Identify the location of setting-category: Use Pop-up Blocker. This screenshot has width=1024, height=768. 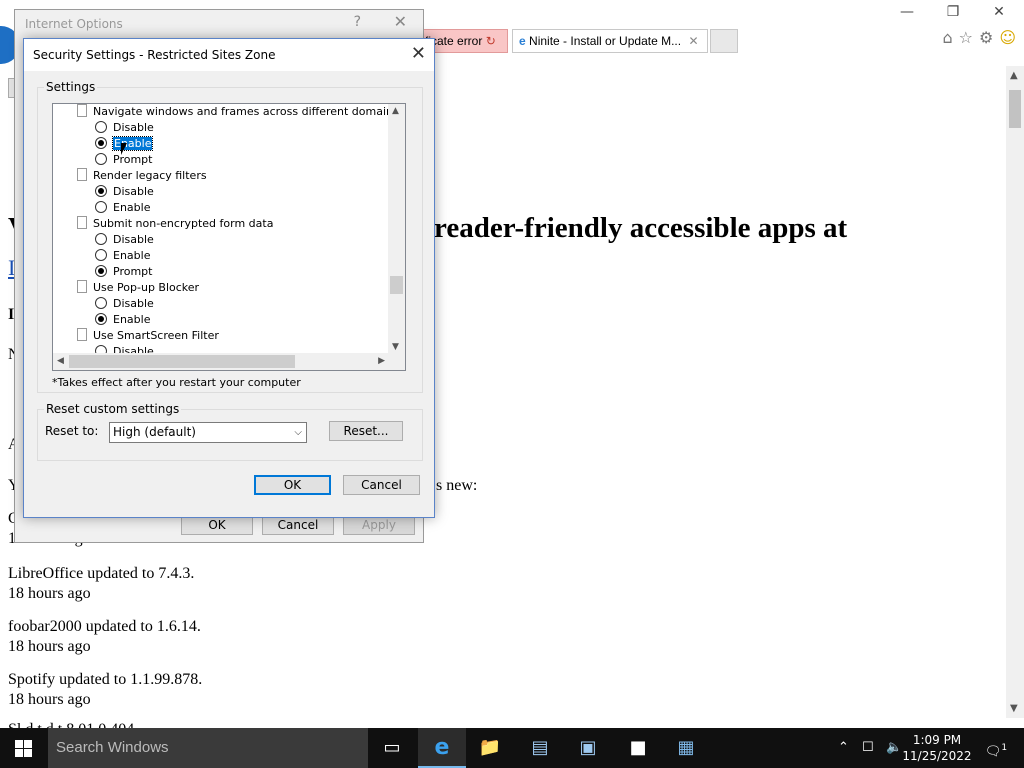
(138, 288).